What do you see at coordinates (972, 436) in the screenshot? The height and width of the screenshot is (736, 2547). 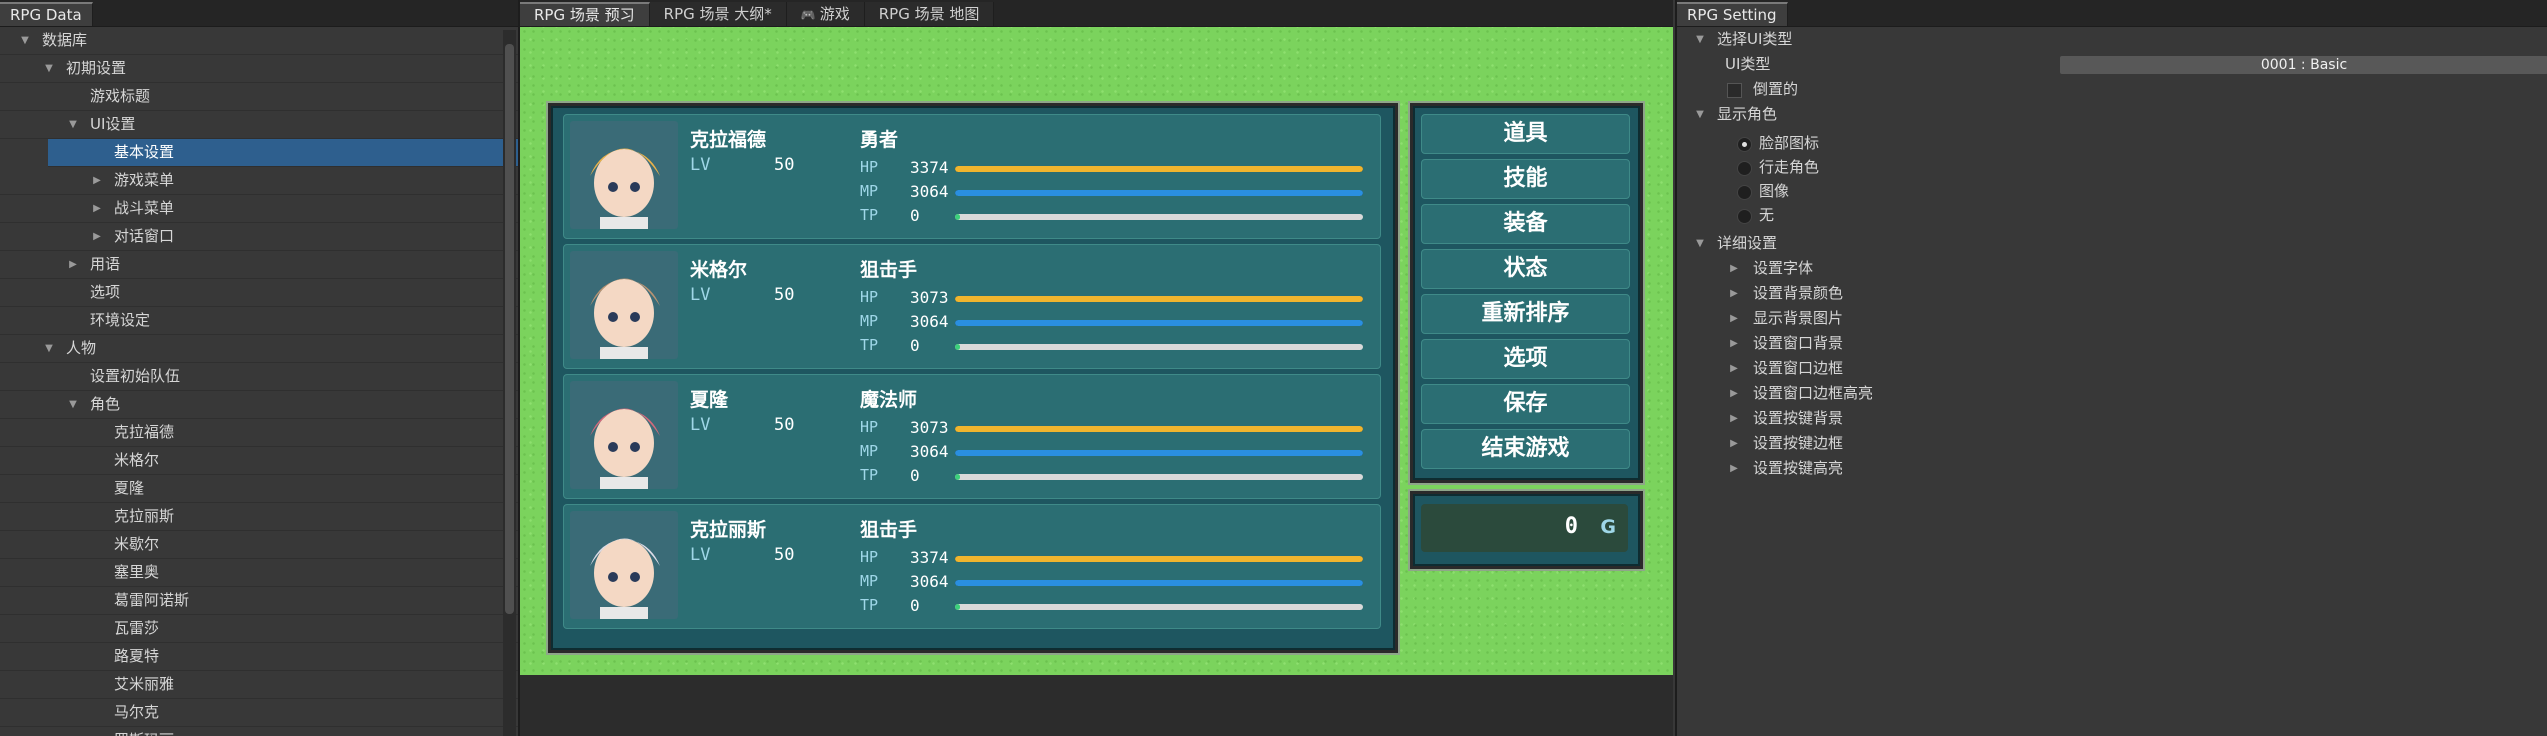 I see `actor-card: 夏隆 LV 50 魔法师 HP 3073 MP 3064 TP 0` at bounding box center [972, 436].